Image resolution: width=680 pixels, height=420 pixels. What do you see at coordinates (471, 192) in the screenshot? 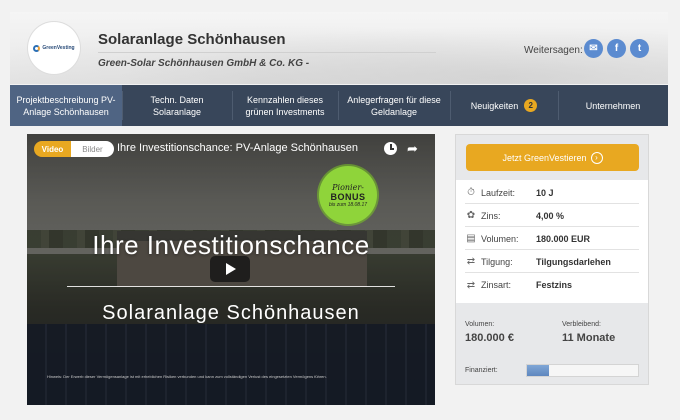
I see `clock-icon: ⏱` at bounding box center [471, 192].